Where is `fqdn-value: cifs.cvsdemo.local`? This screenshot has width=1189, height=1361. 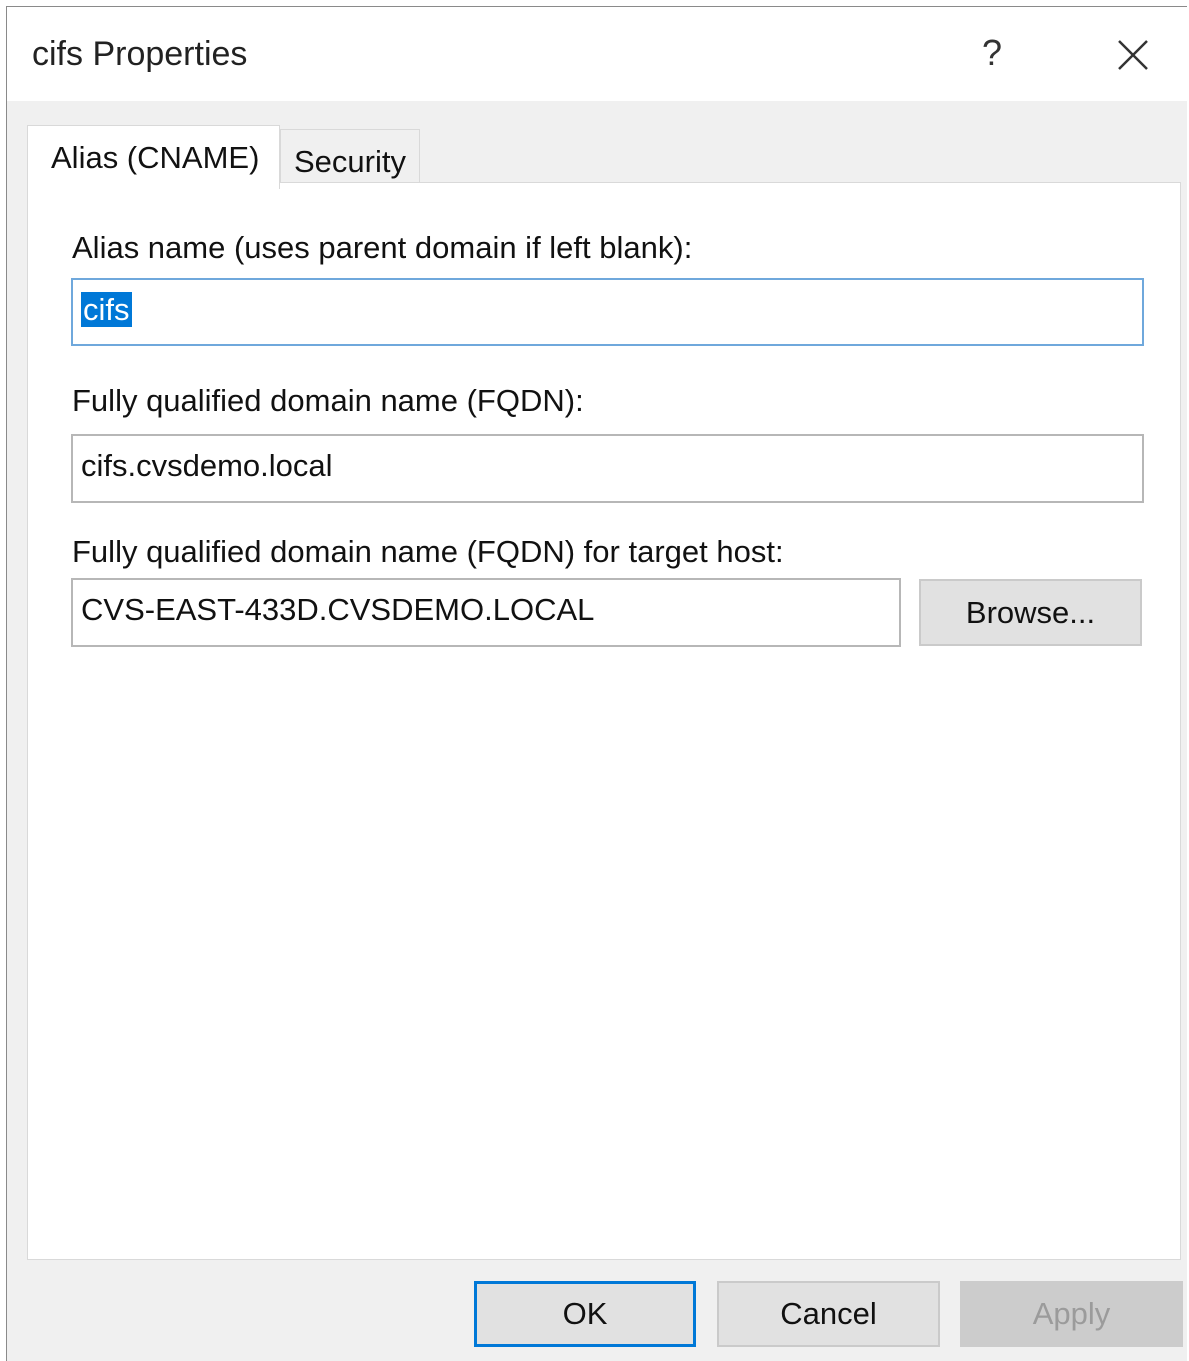
fqdn-value: cifs.cvsdemo.local is located at coordinates (207, 465).